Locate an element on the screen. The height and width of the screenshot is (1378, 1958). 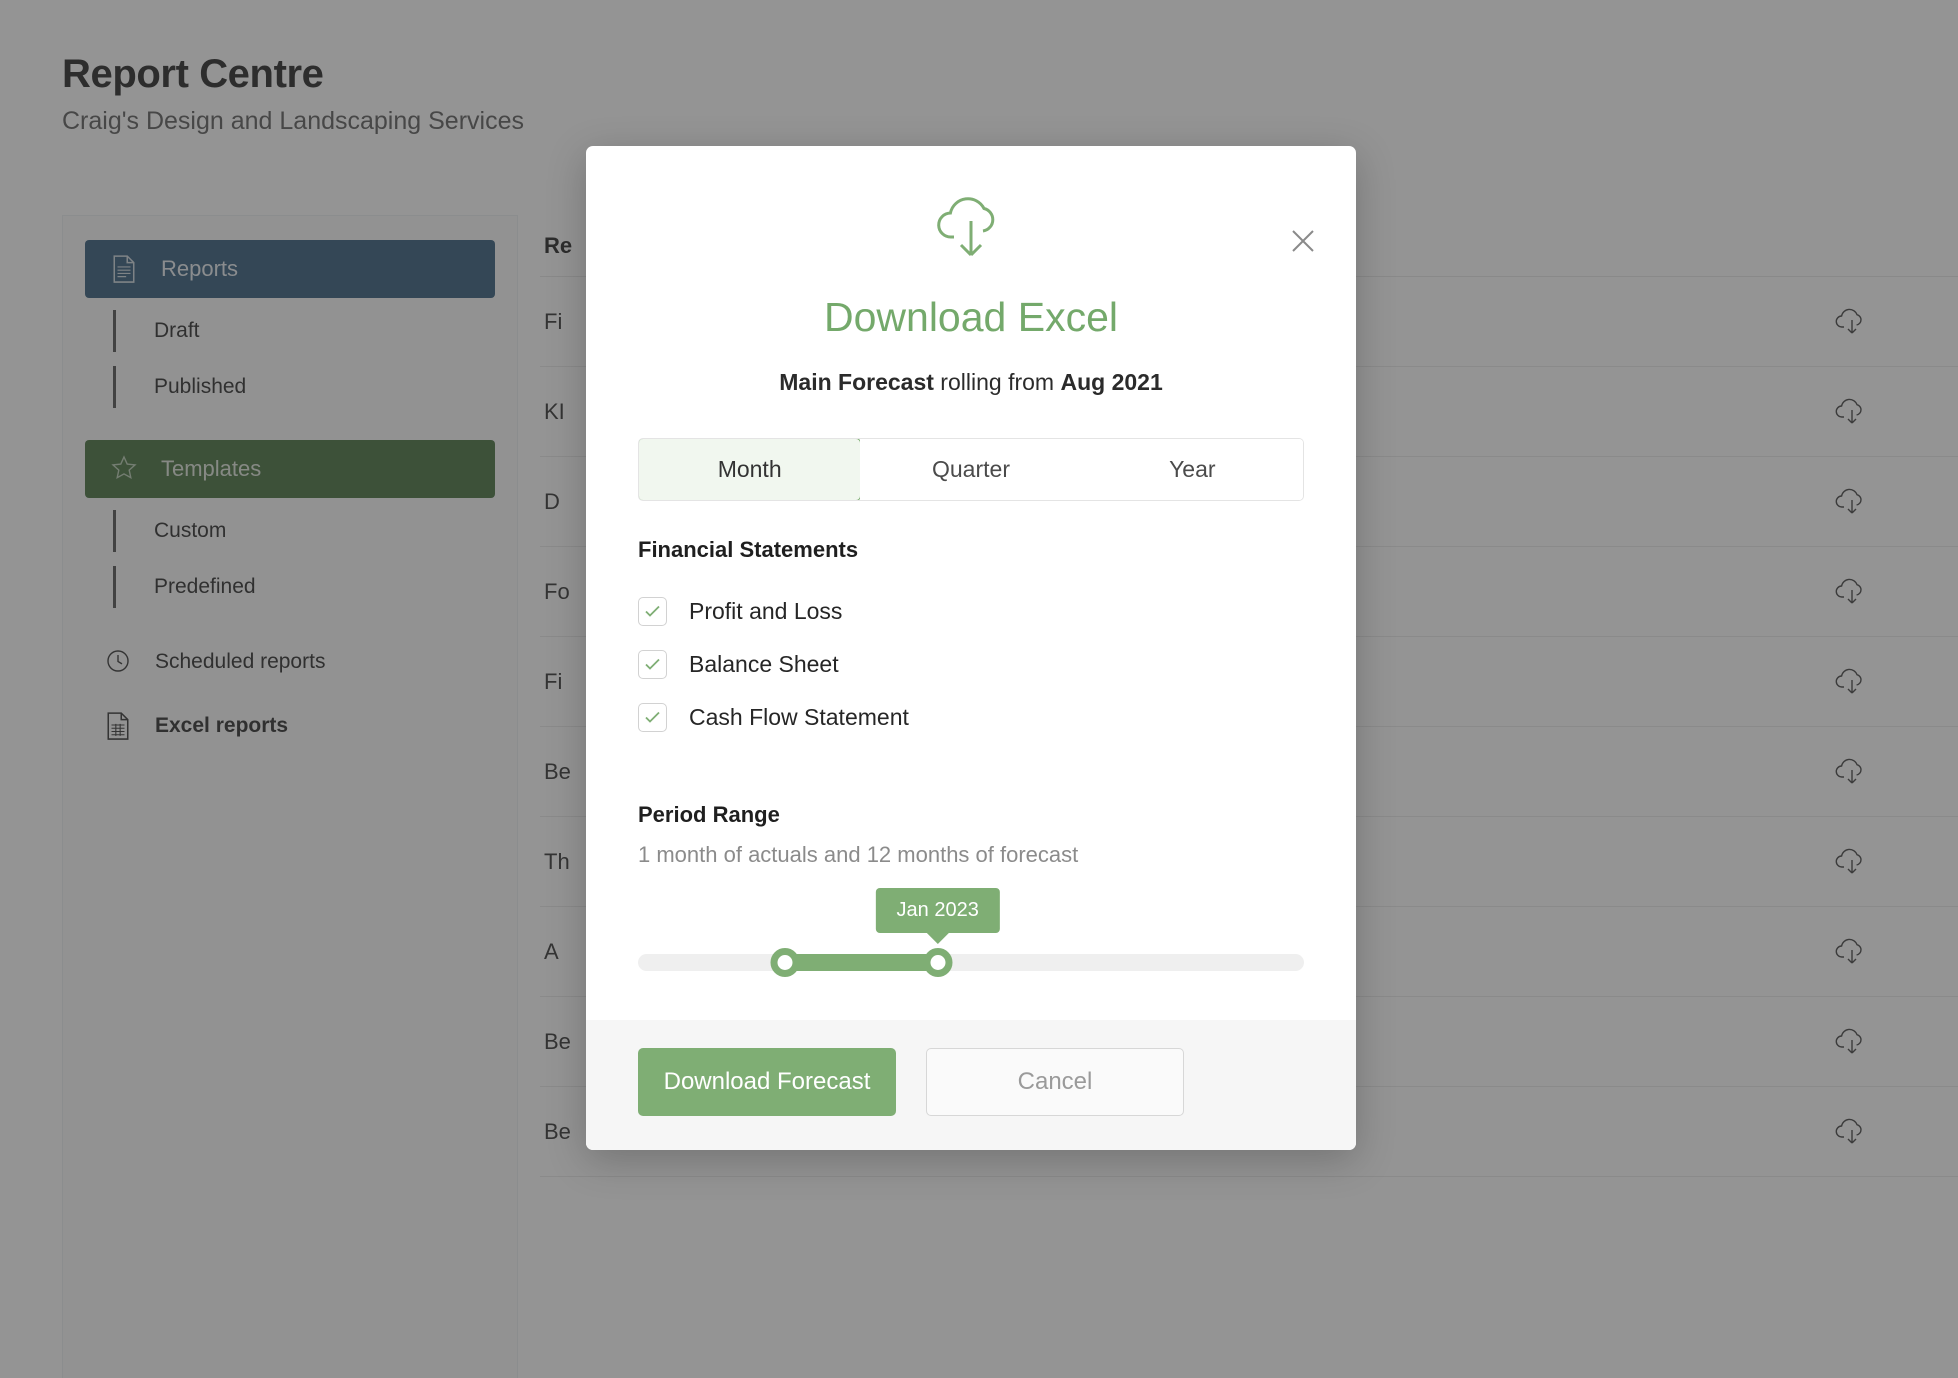
modal-subtitle: Main Forecast rolling from Aug 2021 is located at coordinates (971, 382).